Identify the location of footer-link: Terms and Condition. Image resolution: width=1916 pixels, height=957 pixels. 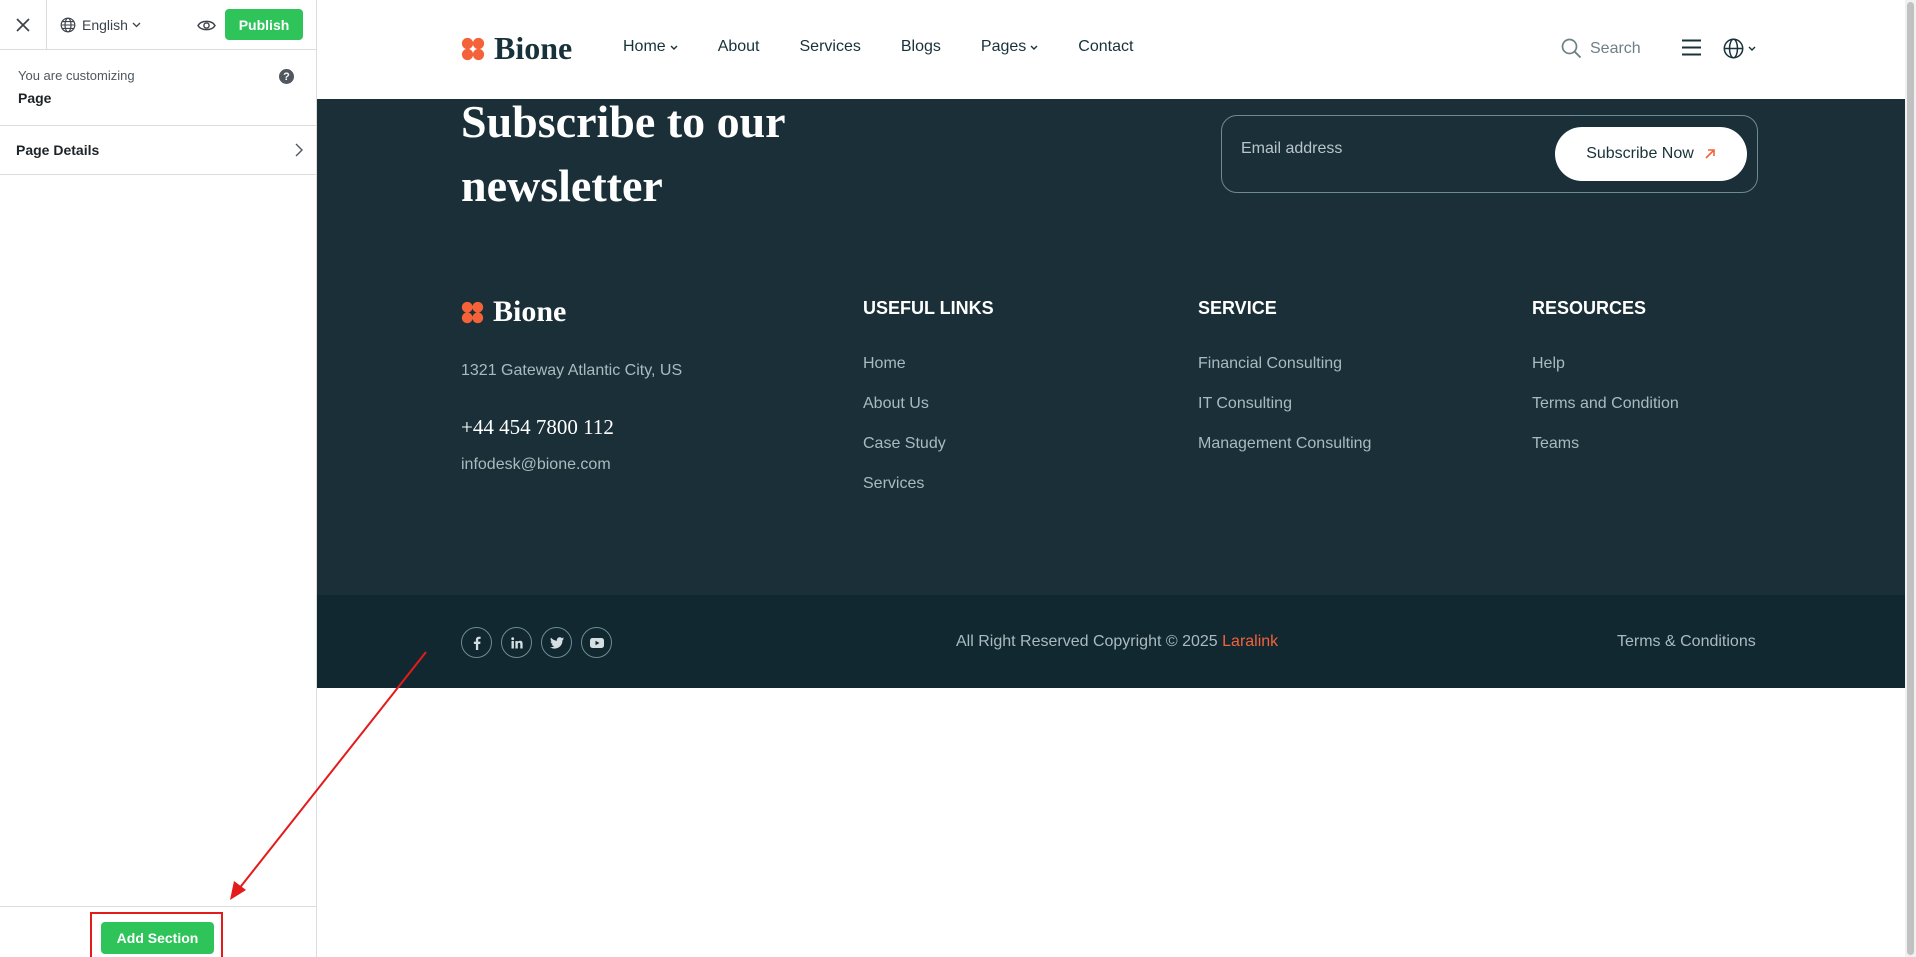
(1605, 415).